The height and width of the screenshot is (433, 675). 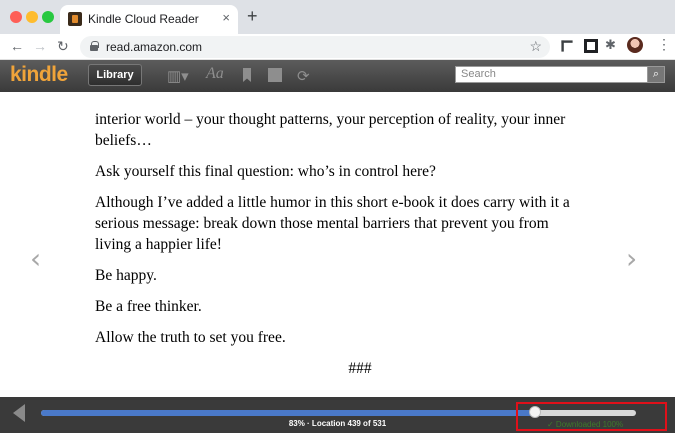 I want to click on browser-tabstrip: Kindle Cloud Reader × +, so click(x=337, y=17).